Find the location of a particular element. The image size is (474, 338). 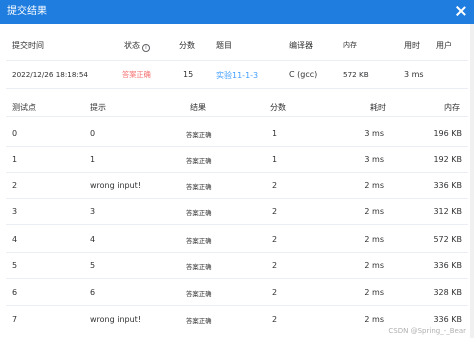

test-memory-header: 内存 is located at coordinates (452, 107).